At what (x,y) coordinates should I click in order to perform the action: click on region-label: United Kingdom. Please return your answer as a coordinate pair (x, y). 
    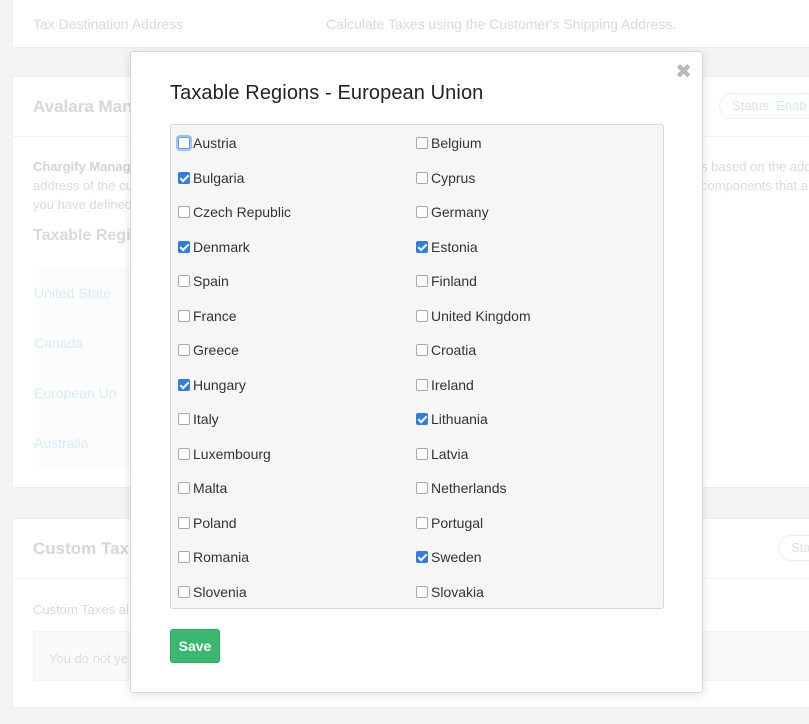
    Looking at the image, I should click on (481, 315).